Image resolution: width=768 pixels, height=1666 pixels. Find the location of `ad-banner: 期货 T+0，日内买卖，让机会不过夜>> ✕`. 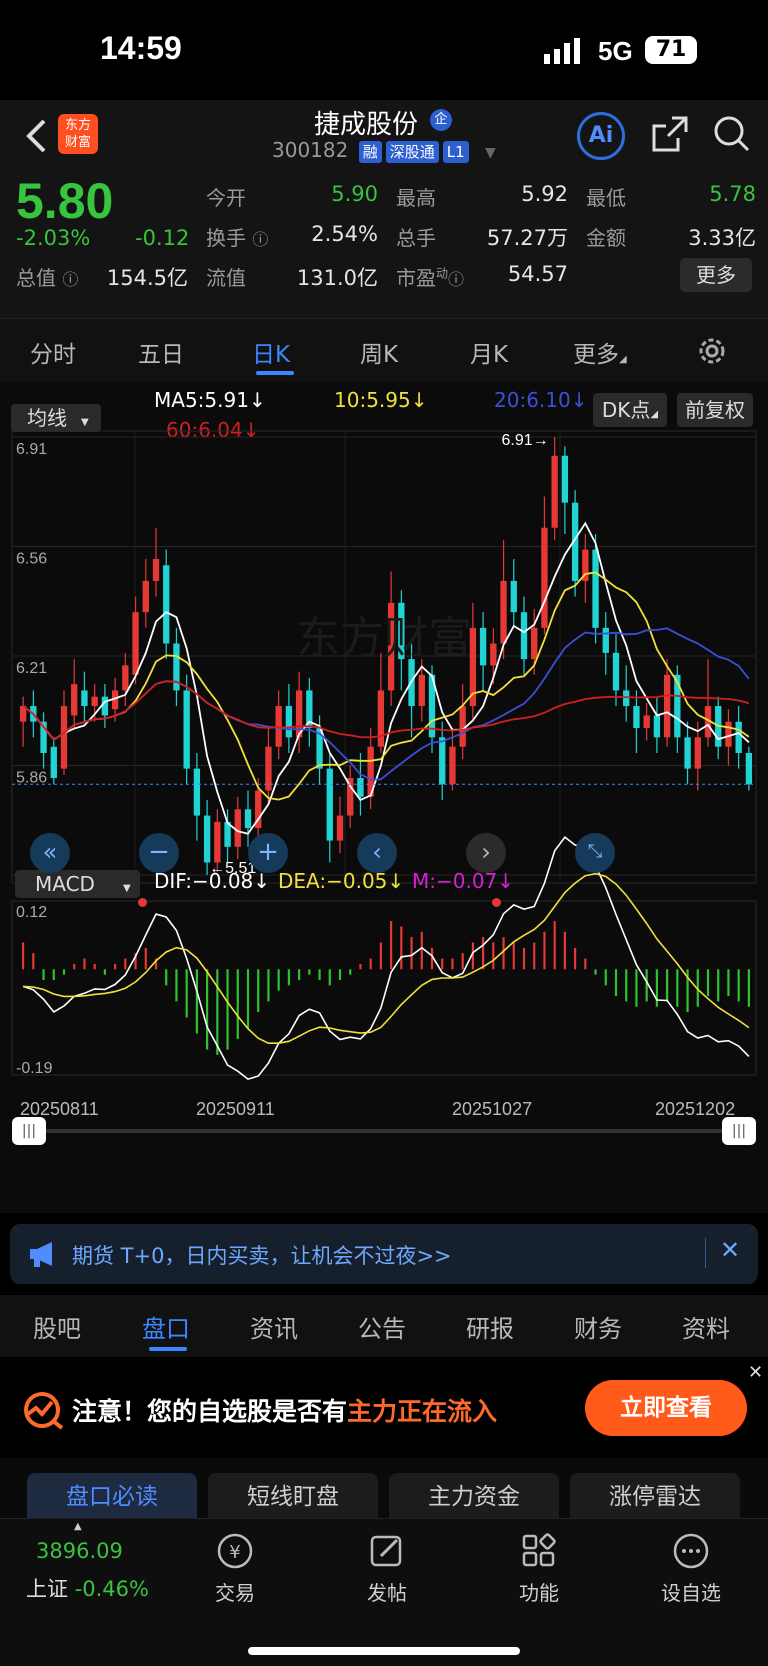

ad-banner: 期货 T+0，日内买卖，让机会不过夜>> ✕ is located at coordinates (384, 1254).